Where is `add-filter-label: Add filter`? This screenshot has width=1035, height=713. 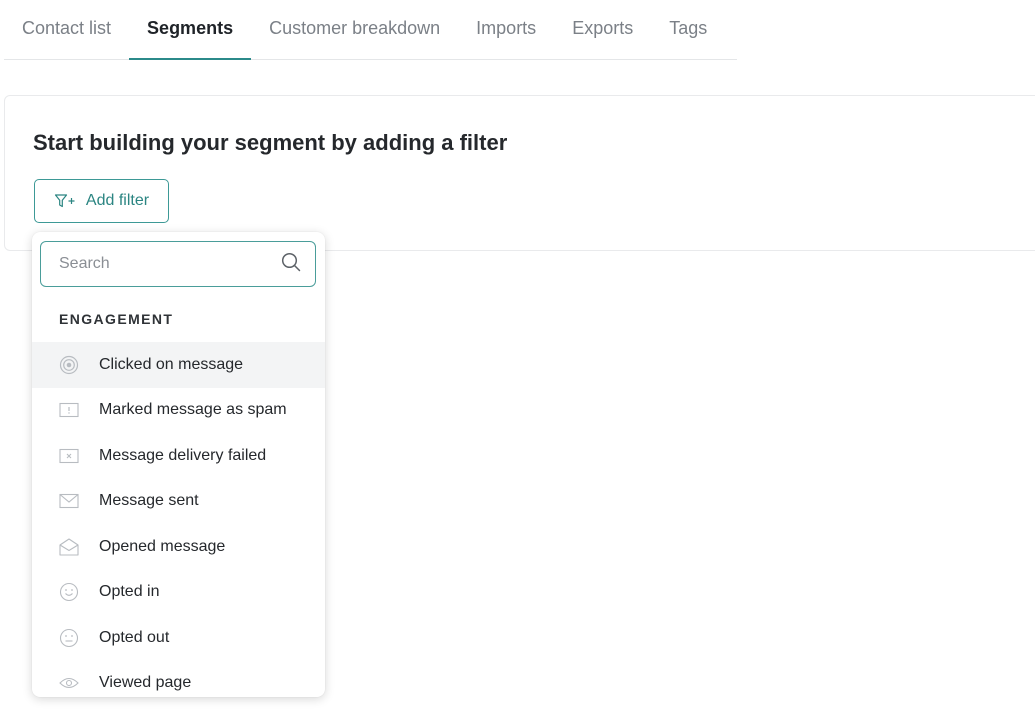
add-filter-label: Add filter is located at coordinates (117, 200).